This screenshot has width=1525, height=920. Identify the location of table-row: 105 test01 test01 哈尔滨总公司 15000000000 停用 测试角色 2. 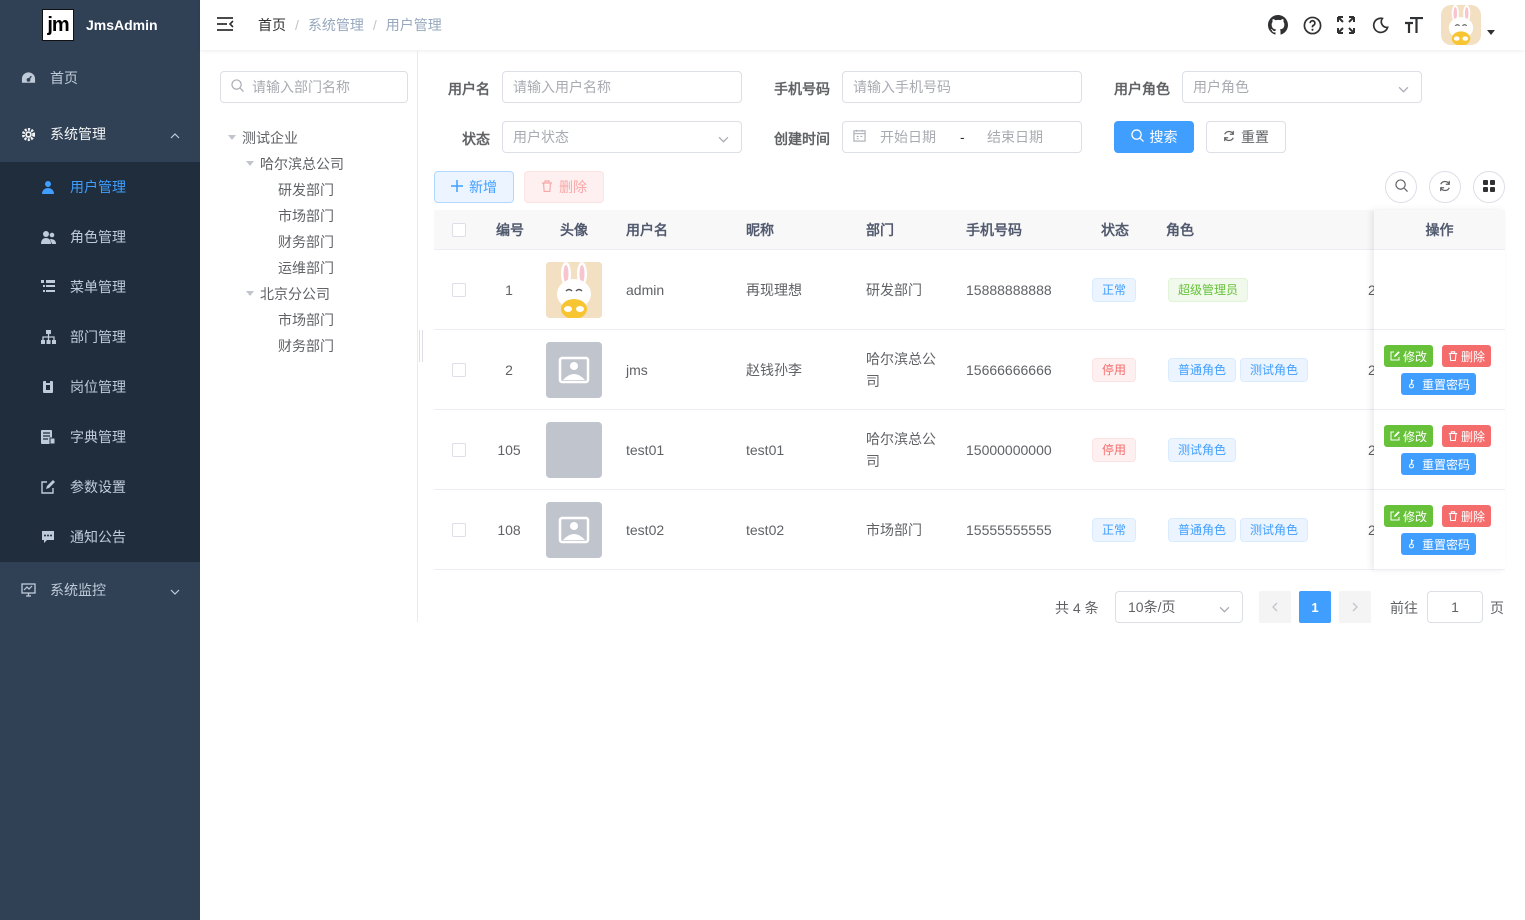
(969, 450).